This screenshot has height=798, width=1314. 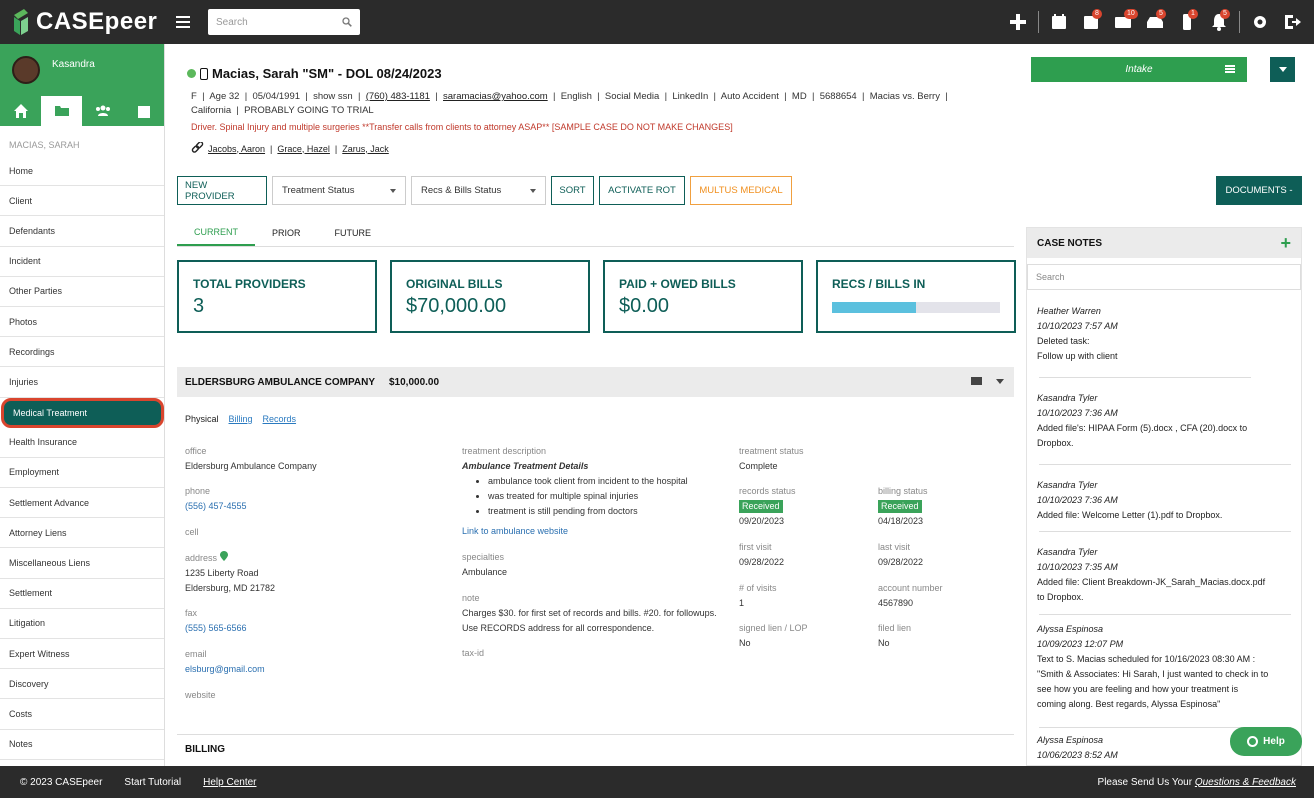 I want to click on hamburger-icon, so click(x=1230, y=69).